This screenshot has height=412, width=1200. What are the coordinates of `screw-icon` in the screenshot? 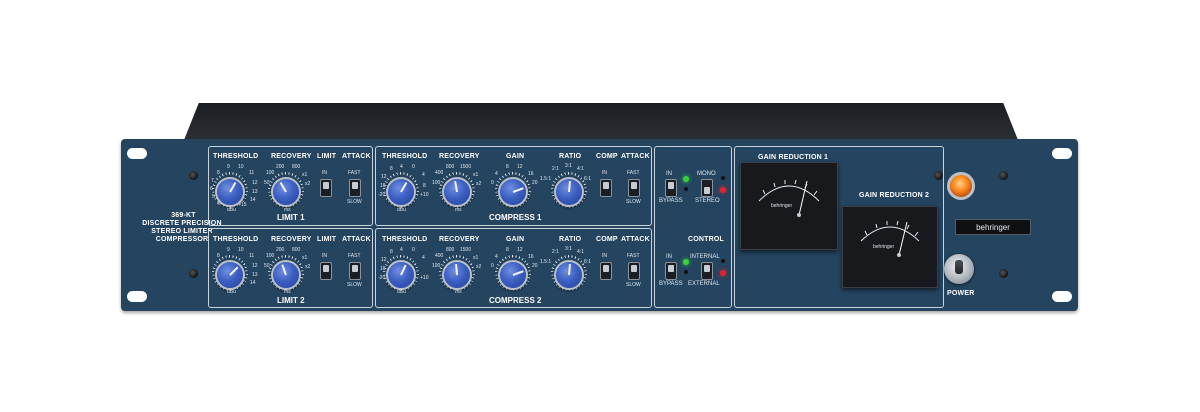 It's located at (1003, 175).